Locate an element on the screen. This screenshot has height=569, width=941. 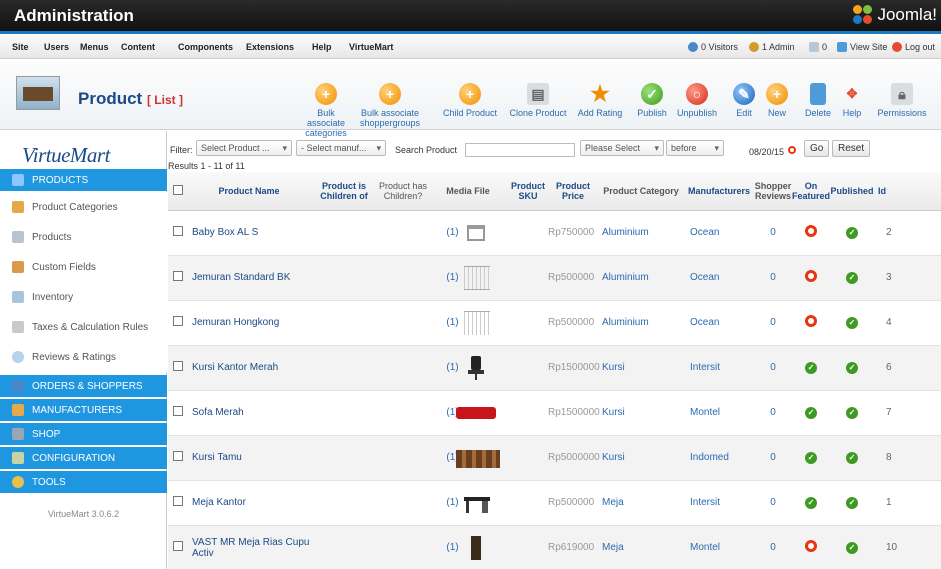
publish-button: ✓ Publish is located at coordinates (652, 100).